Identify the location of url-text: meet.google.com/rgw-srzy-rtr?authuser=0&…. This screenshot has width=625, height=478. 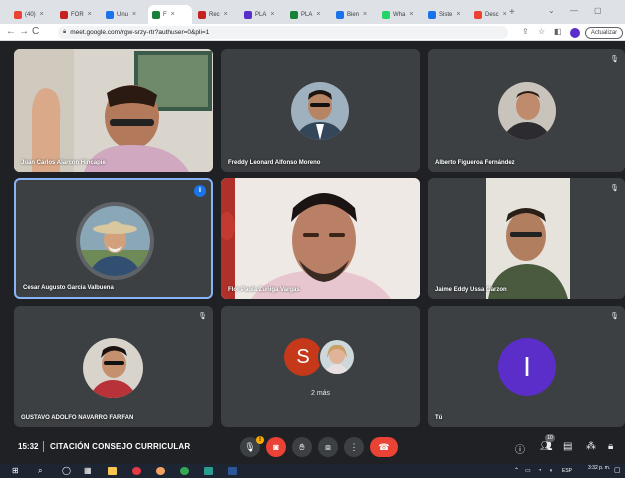
(140, 32).